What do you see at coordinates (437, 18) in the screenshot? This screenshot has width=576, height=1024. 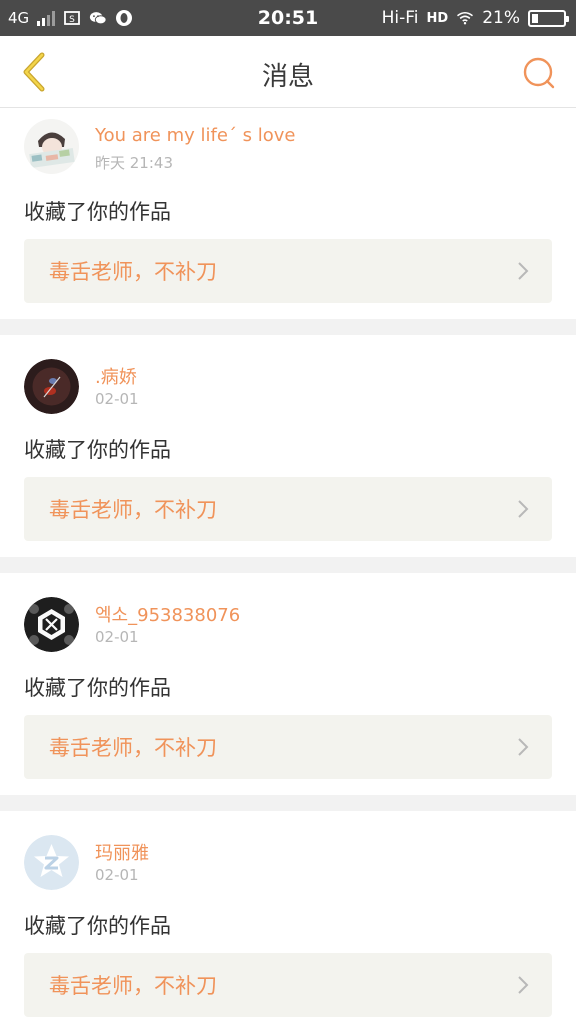 I see `hd-label: HD` at bounding box center [437, 18].